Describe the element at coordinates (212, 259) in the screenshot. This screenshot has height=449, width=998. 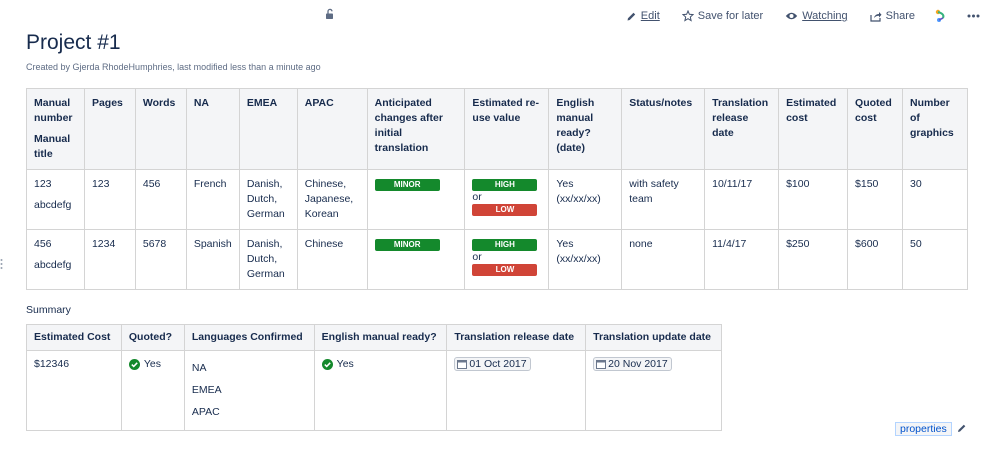
I see `cell-na: Spanish` at that location.